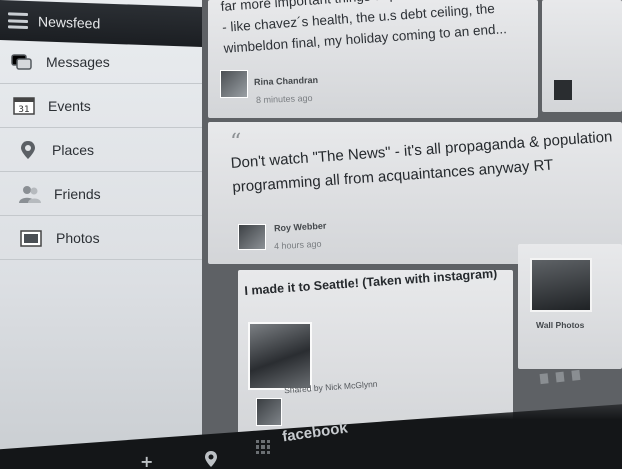 The height and width of the screenshot is (469, 622). What do you see at coordinates (280, 356) in the screenshot?
I see `post-photo` at bounding box center [280, 356].